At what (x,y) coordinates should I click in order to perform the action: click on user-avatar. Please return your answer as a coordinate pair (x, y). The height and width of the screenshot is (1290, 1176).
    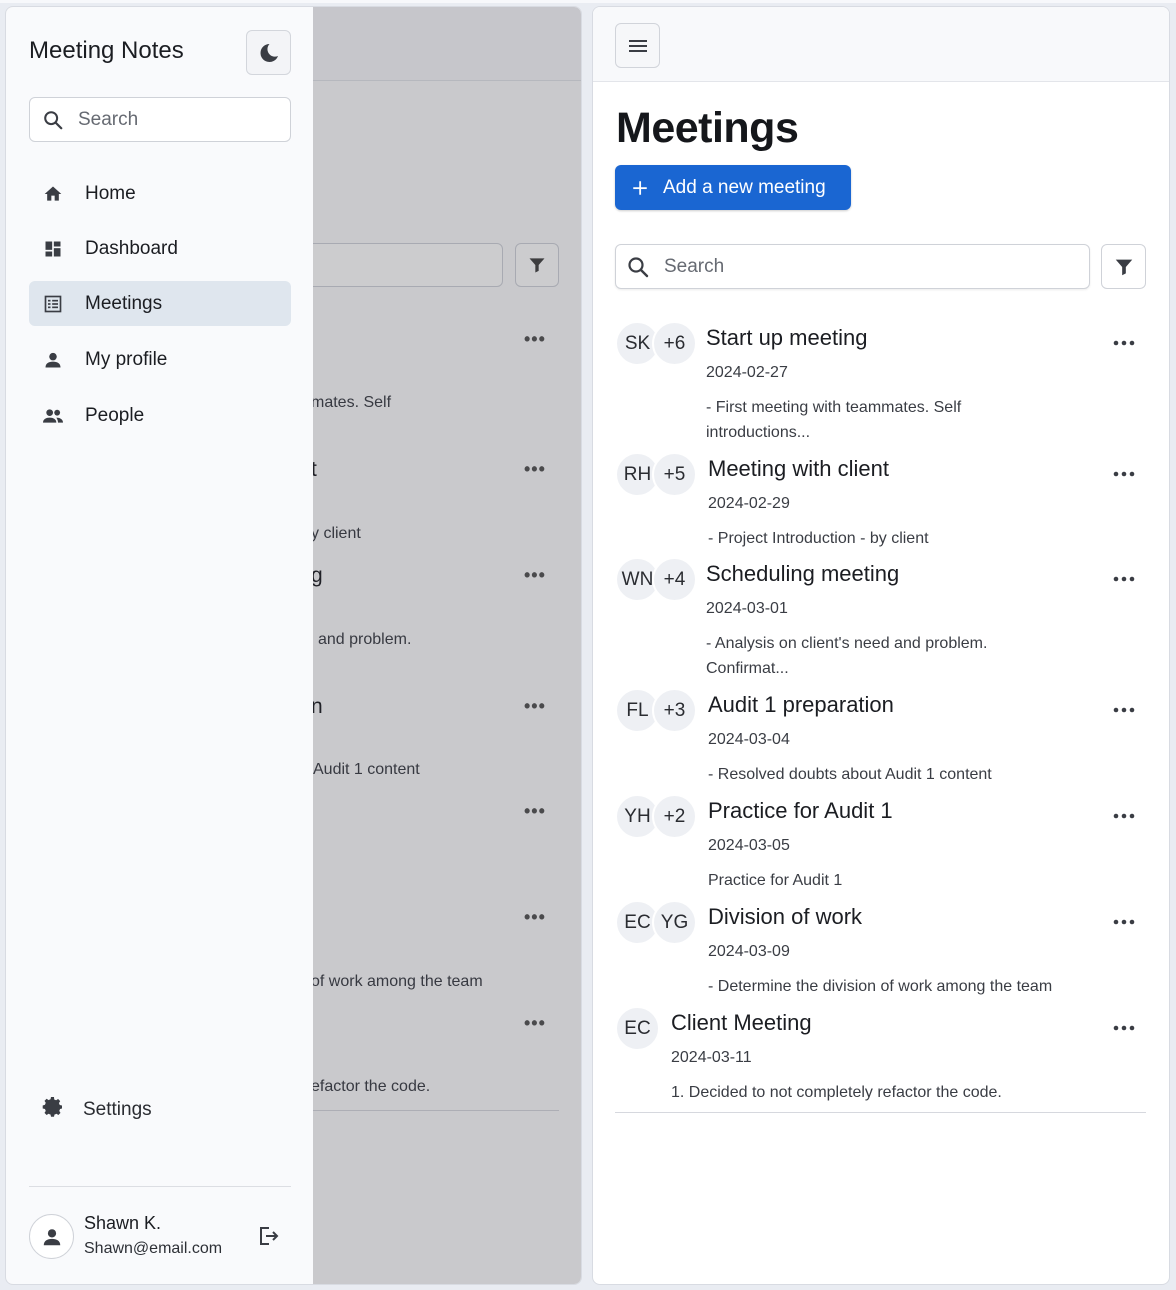
    Looking at the image, I should click on (51, 1236).